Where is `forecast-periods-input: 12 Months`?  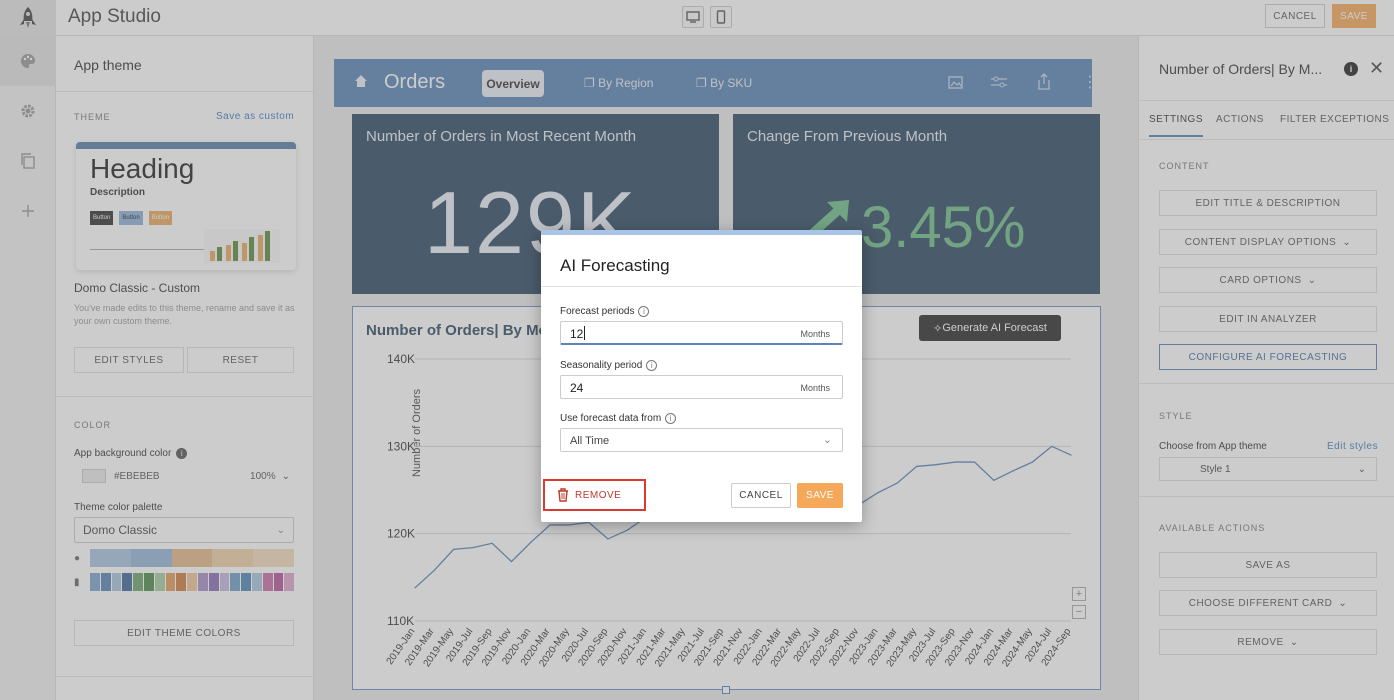 forecast-periods-input: 12 Months is located at coordinates (701, 333).